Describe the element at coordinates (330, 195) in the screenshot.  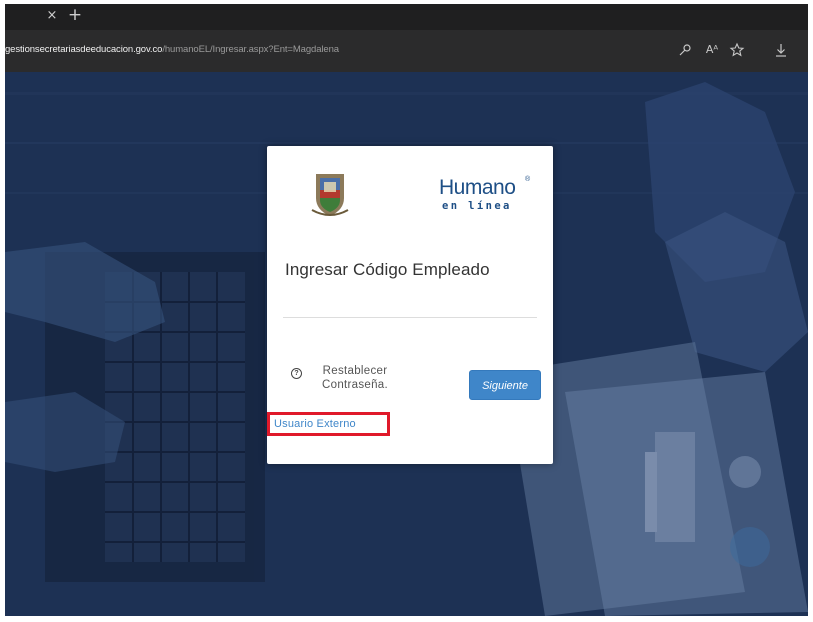
I see `magdalena-shield-logo` at that location.